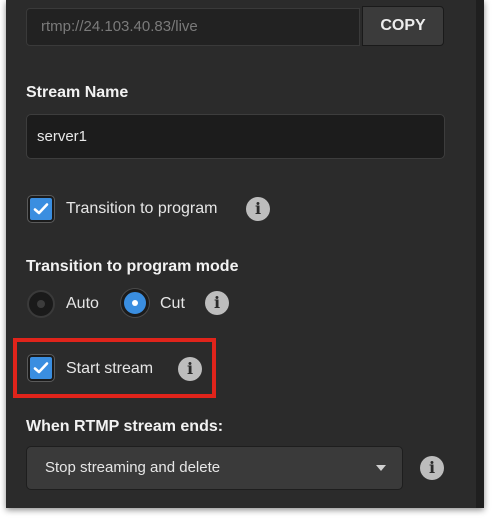  I want to click on transition-mode-label: Transition to program mode, so click(132, 266).